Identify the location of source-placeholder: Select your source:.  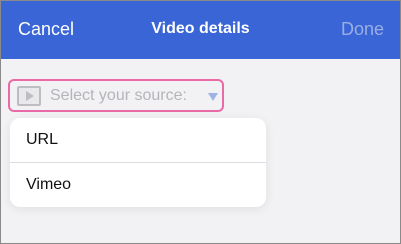
(118, 95).